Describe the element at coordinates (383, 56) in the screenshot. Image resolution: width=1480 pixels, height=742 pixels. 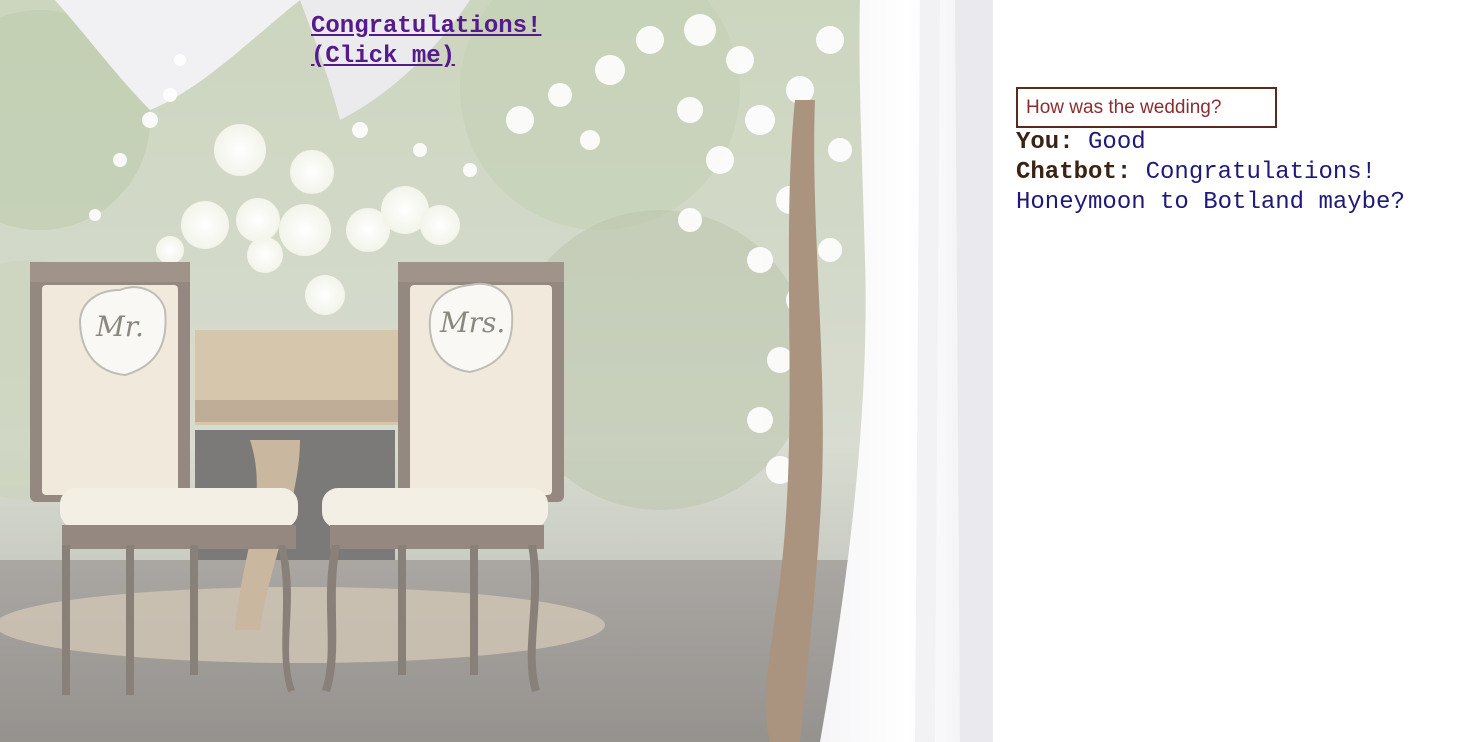
I see `congratulations-link-line2: (Click me)` at that location.